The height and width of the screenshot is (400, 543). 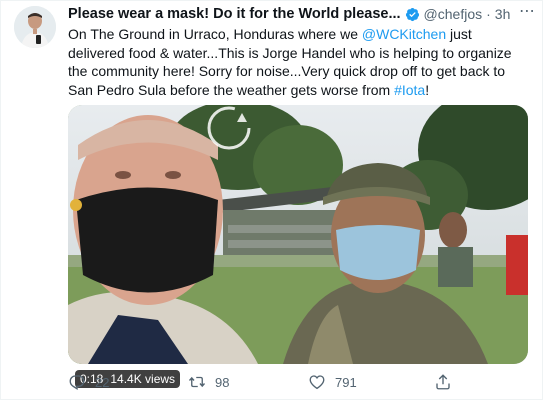 I want to click on retweet-count: 98, so click(x=222, y=382).